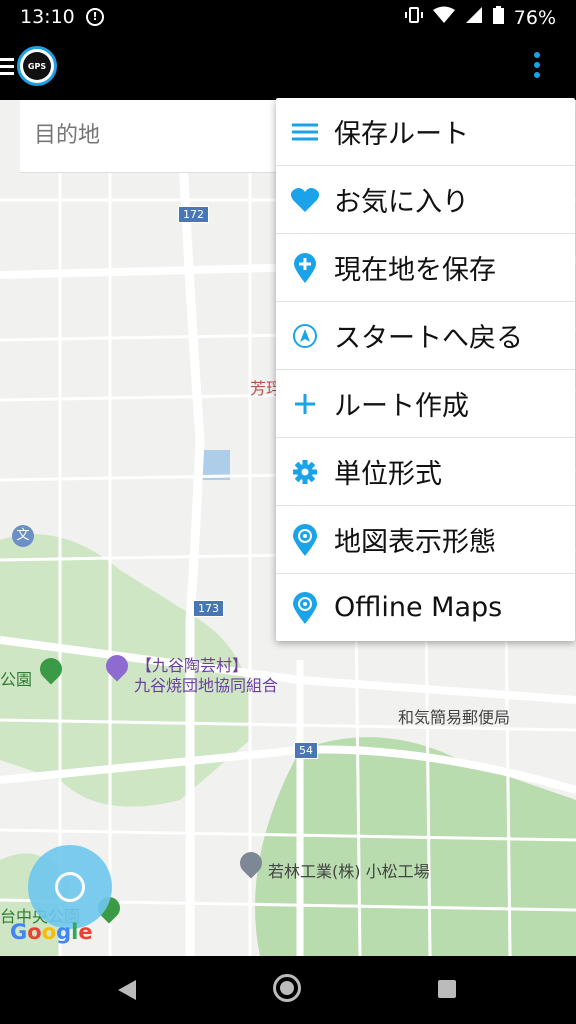 The image size is (576, 1024). What do you see at coordinates (413, 17) in the screenshot?
I see `vibrate-icon` at bounding box center [413, 17].